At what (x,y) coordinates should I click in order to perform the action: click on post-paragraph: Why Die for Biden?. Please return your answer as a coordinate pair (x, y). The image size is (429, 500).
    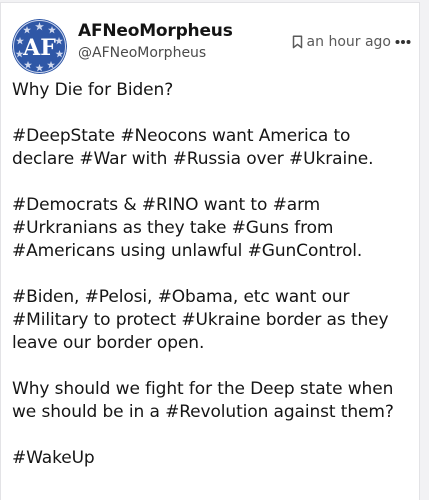
    Looking at the image, I should click on (93, 90).